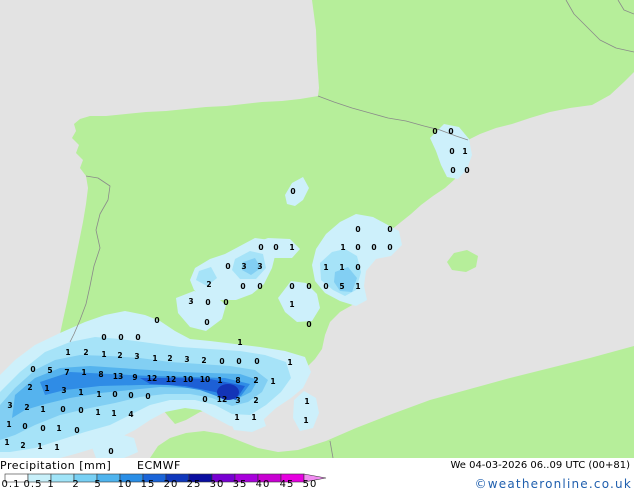  Describe the element at coordinates (217, 484) in the screenshot. I see `color-scale-tick: 30` at that location.